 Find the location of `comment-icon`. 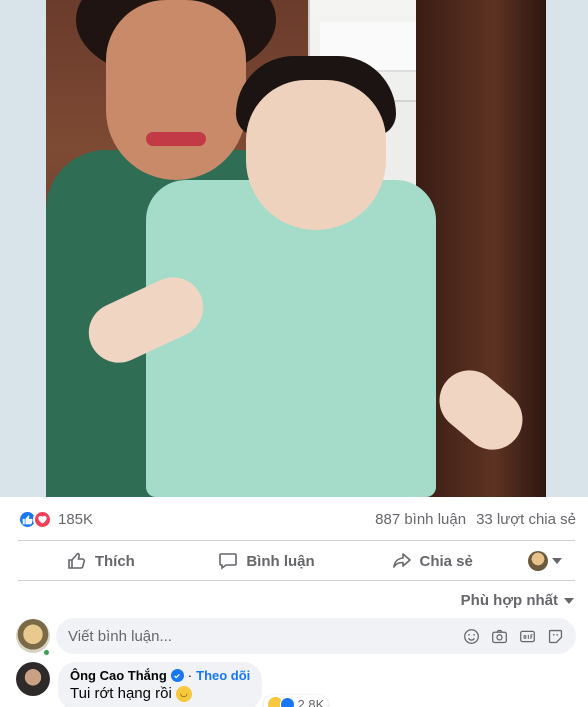

comment-icon is located at coordinates (228, 561).